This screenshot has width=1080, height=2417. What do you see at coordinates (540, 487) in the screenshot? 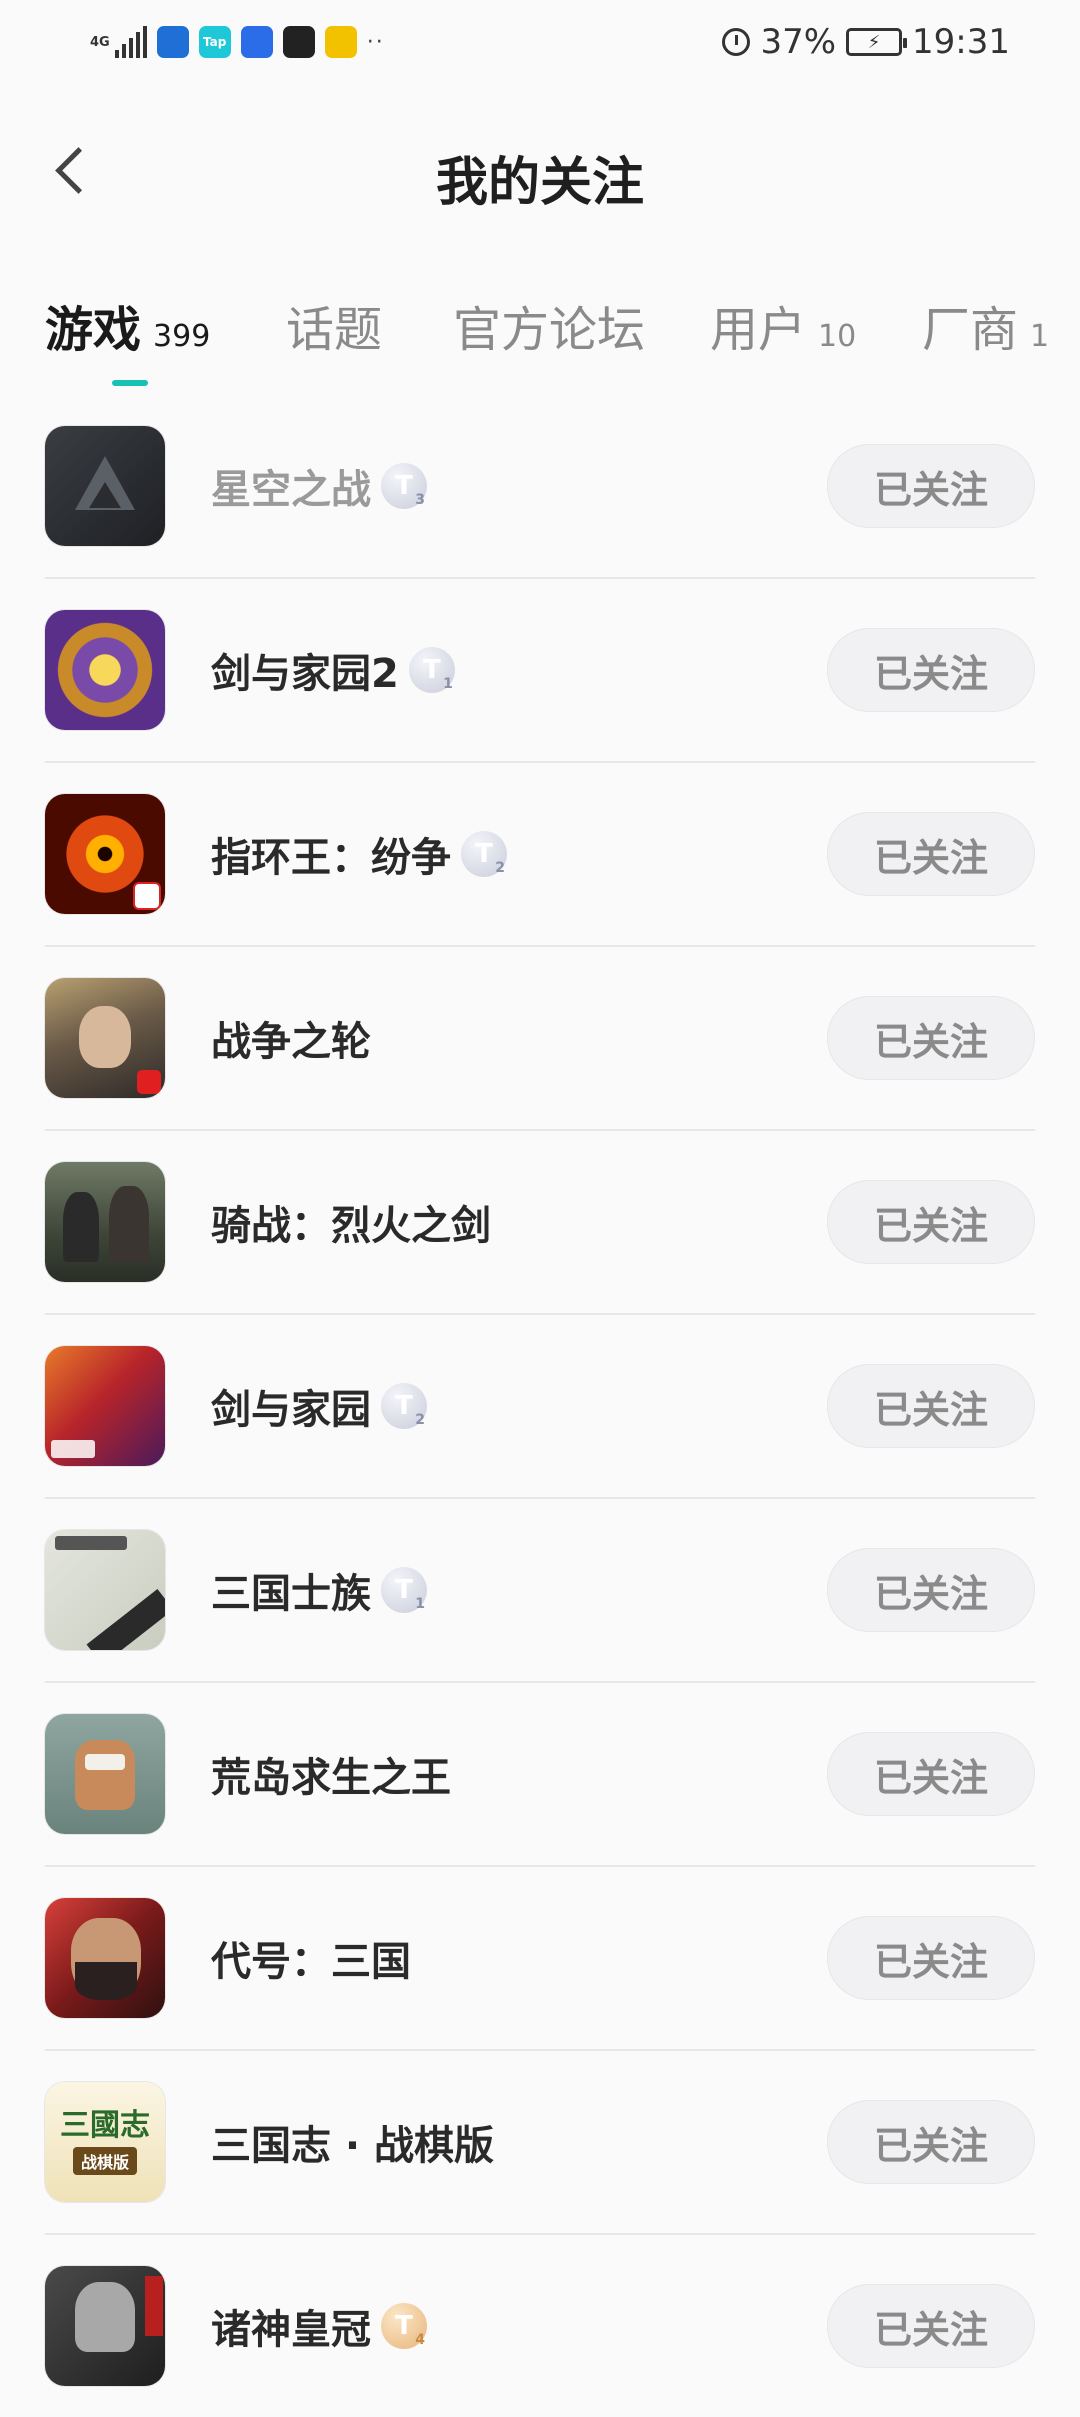
I see `game-list-item: 星空之战 T 3 已关注` at bounding box center [540, 487].